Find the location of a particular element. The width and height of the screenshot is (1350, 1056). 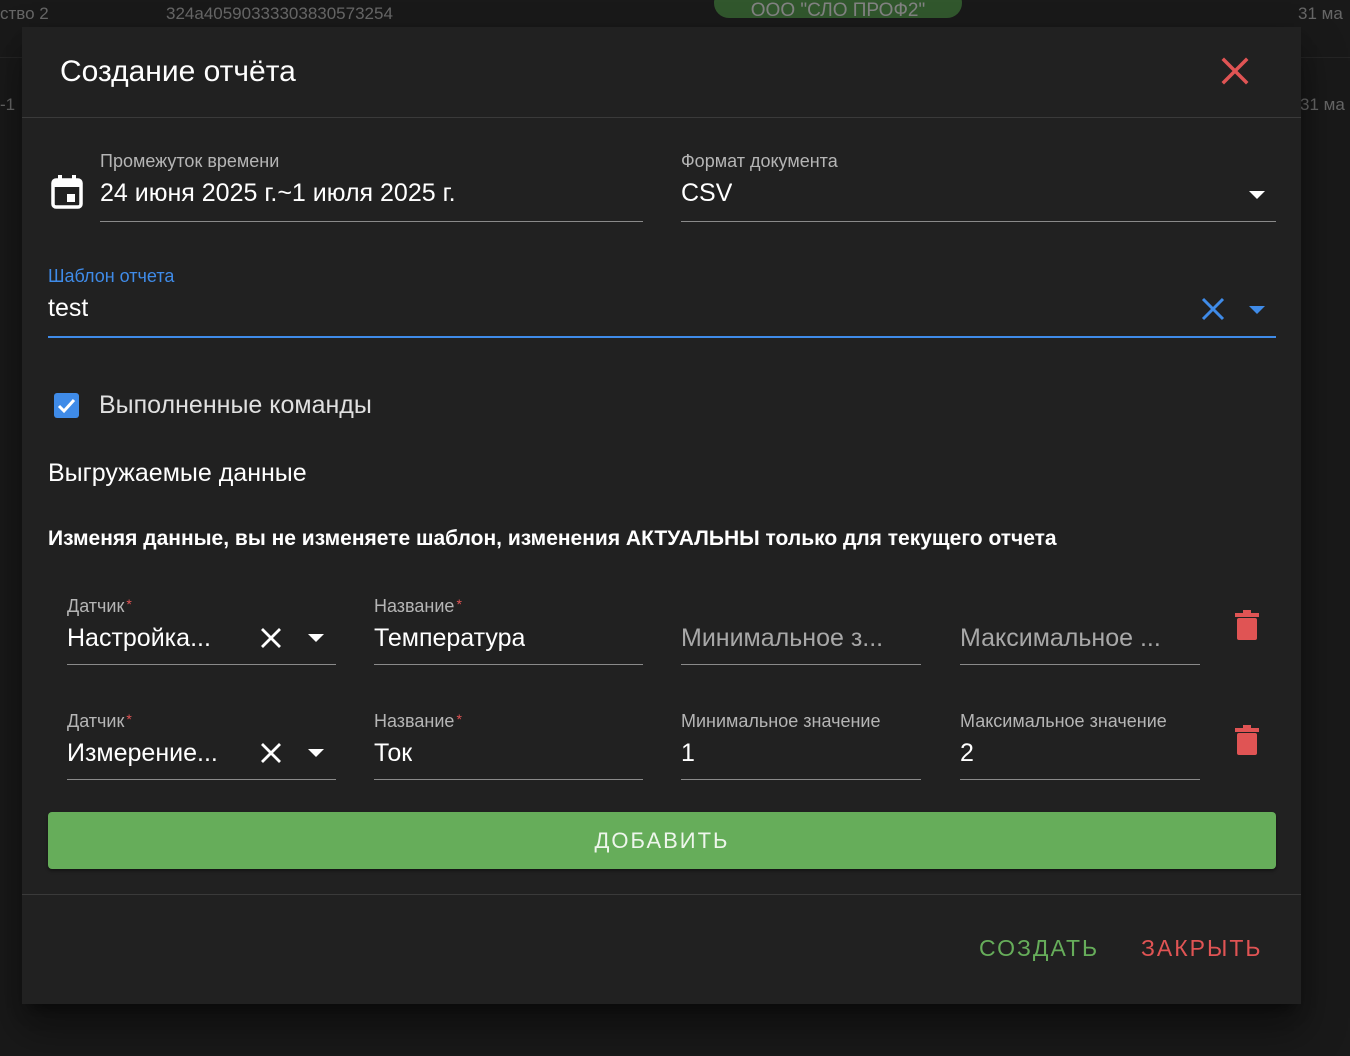

create-button: СОЗДАТЬ is located at coordinates (1039, 948).